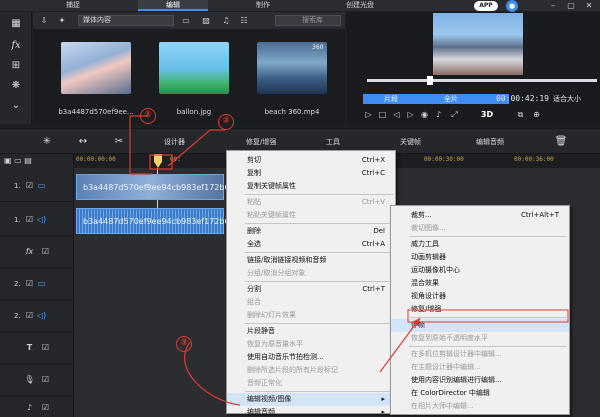  What do you see at coordinates (184, 344) in the screenshot?
I see `annotation-3: ③` at bounding box center [184, 344].